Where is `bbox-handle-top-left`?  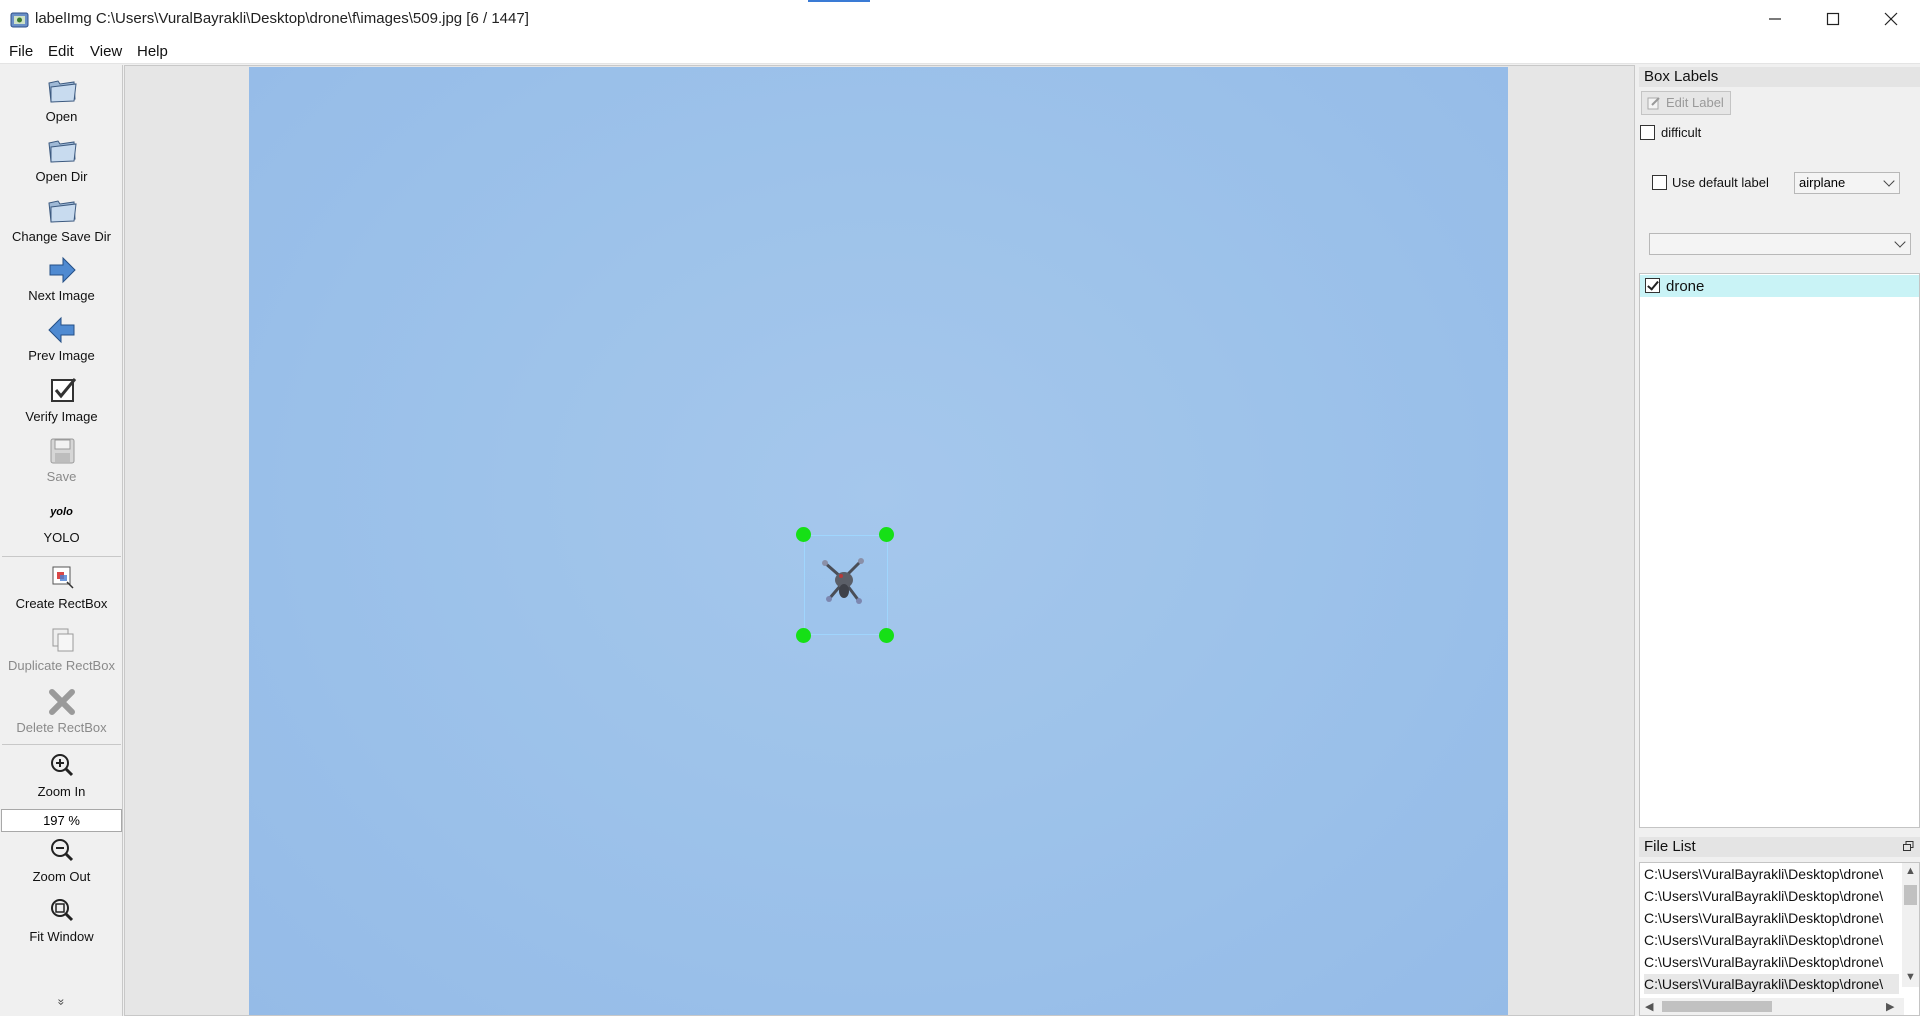 bbox-handle-top-left is located at coordinates (803, 534).